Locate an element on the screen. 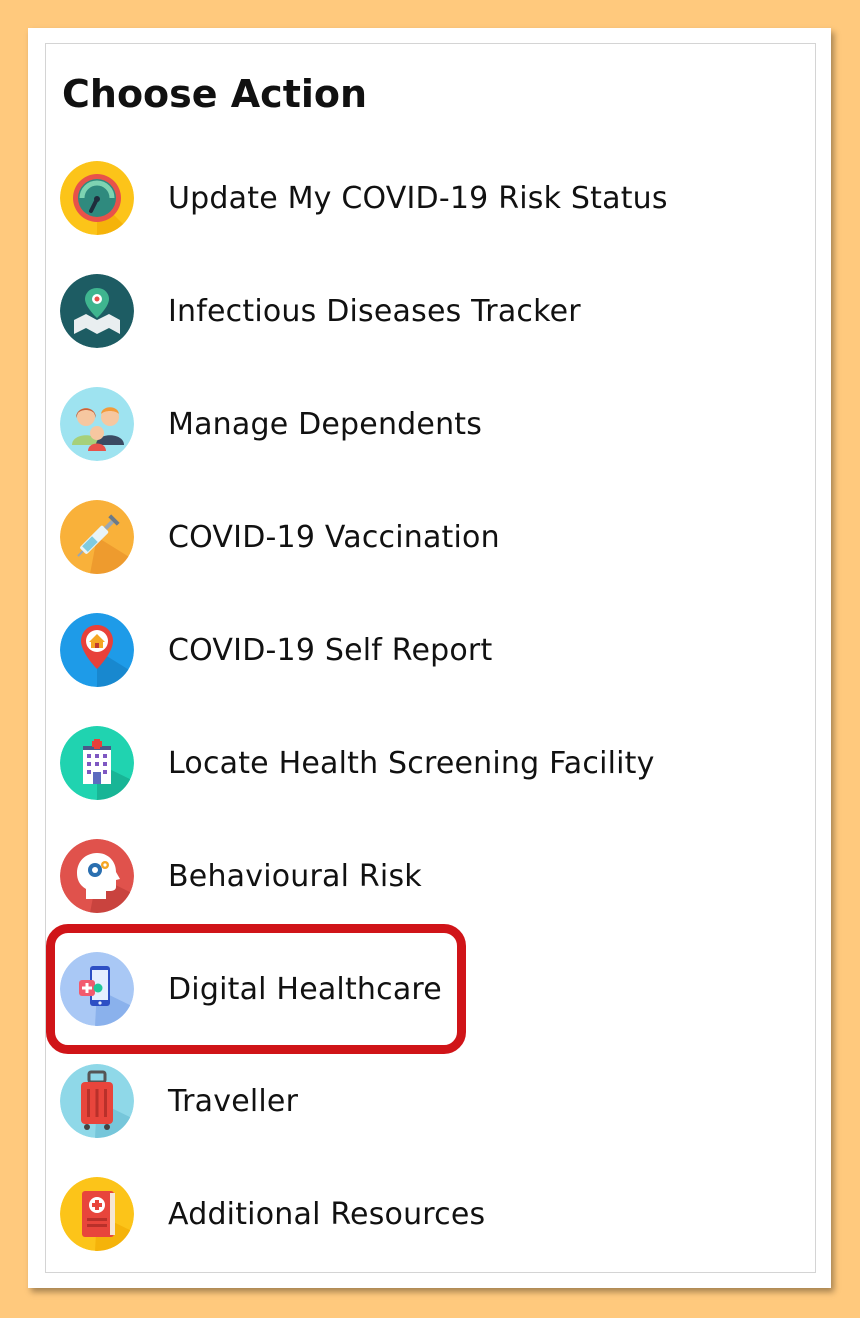 This screenshot has width=860, height=1318. map-pin-icon is located at coordinates (97, 311).